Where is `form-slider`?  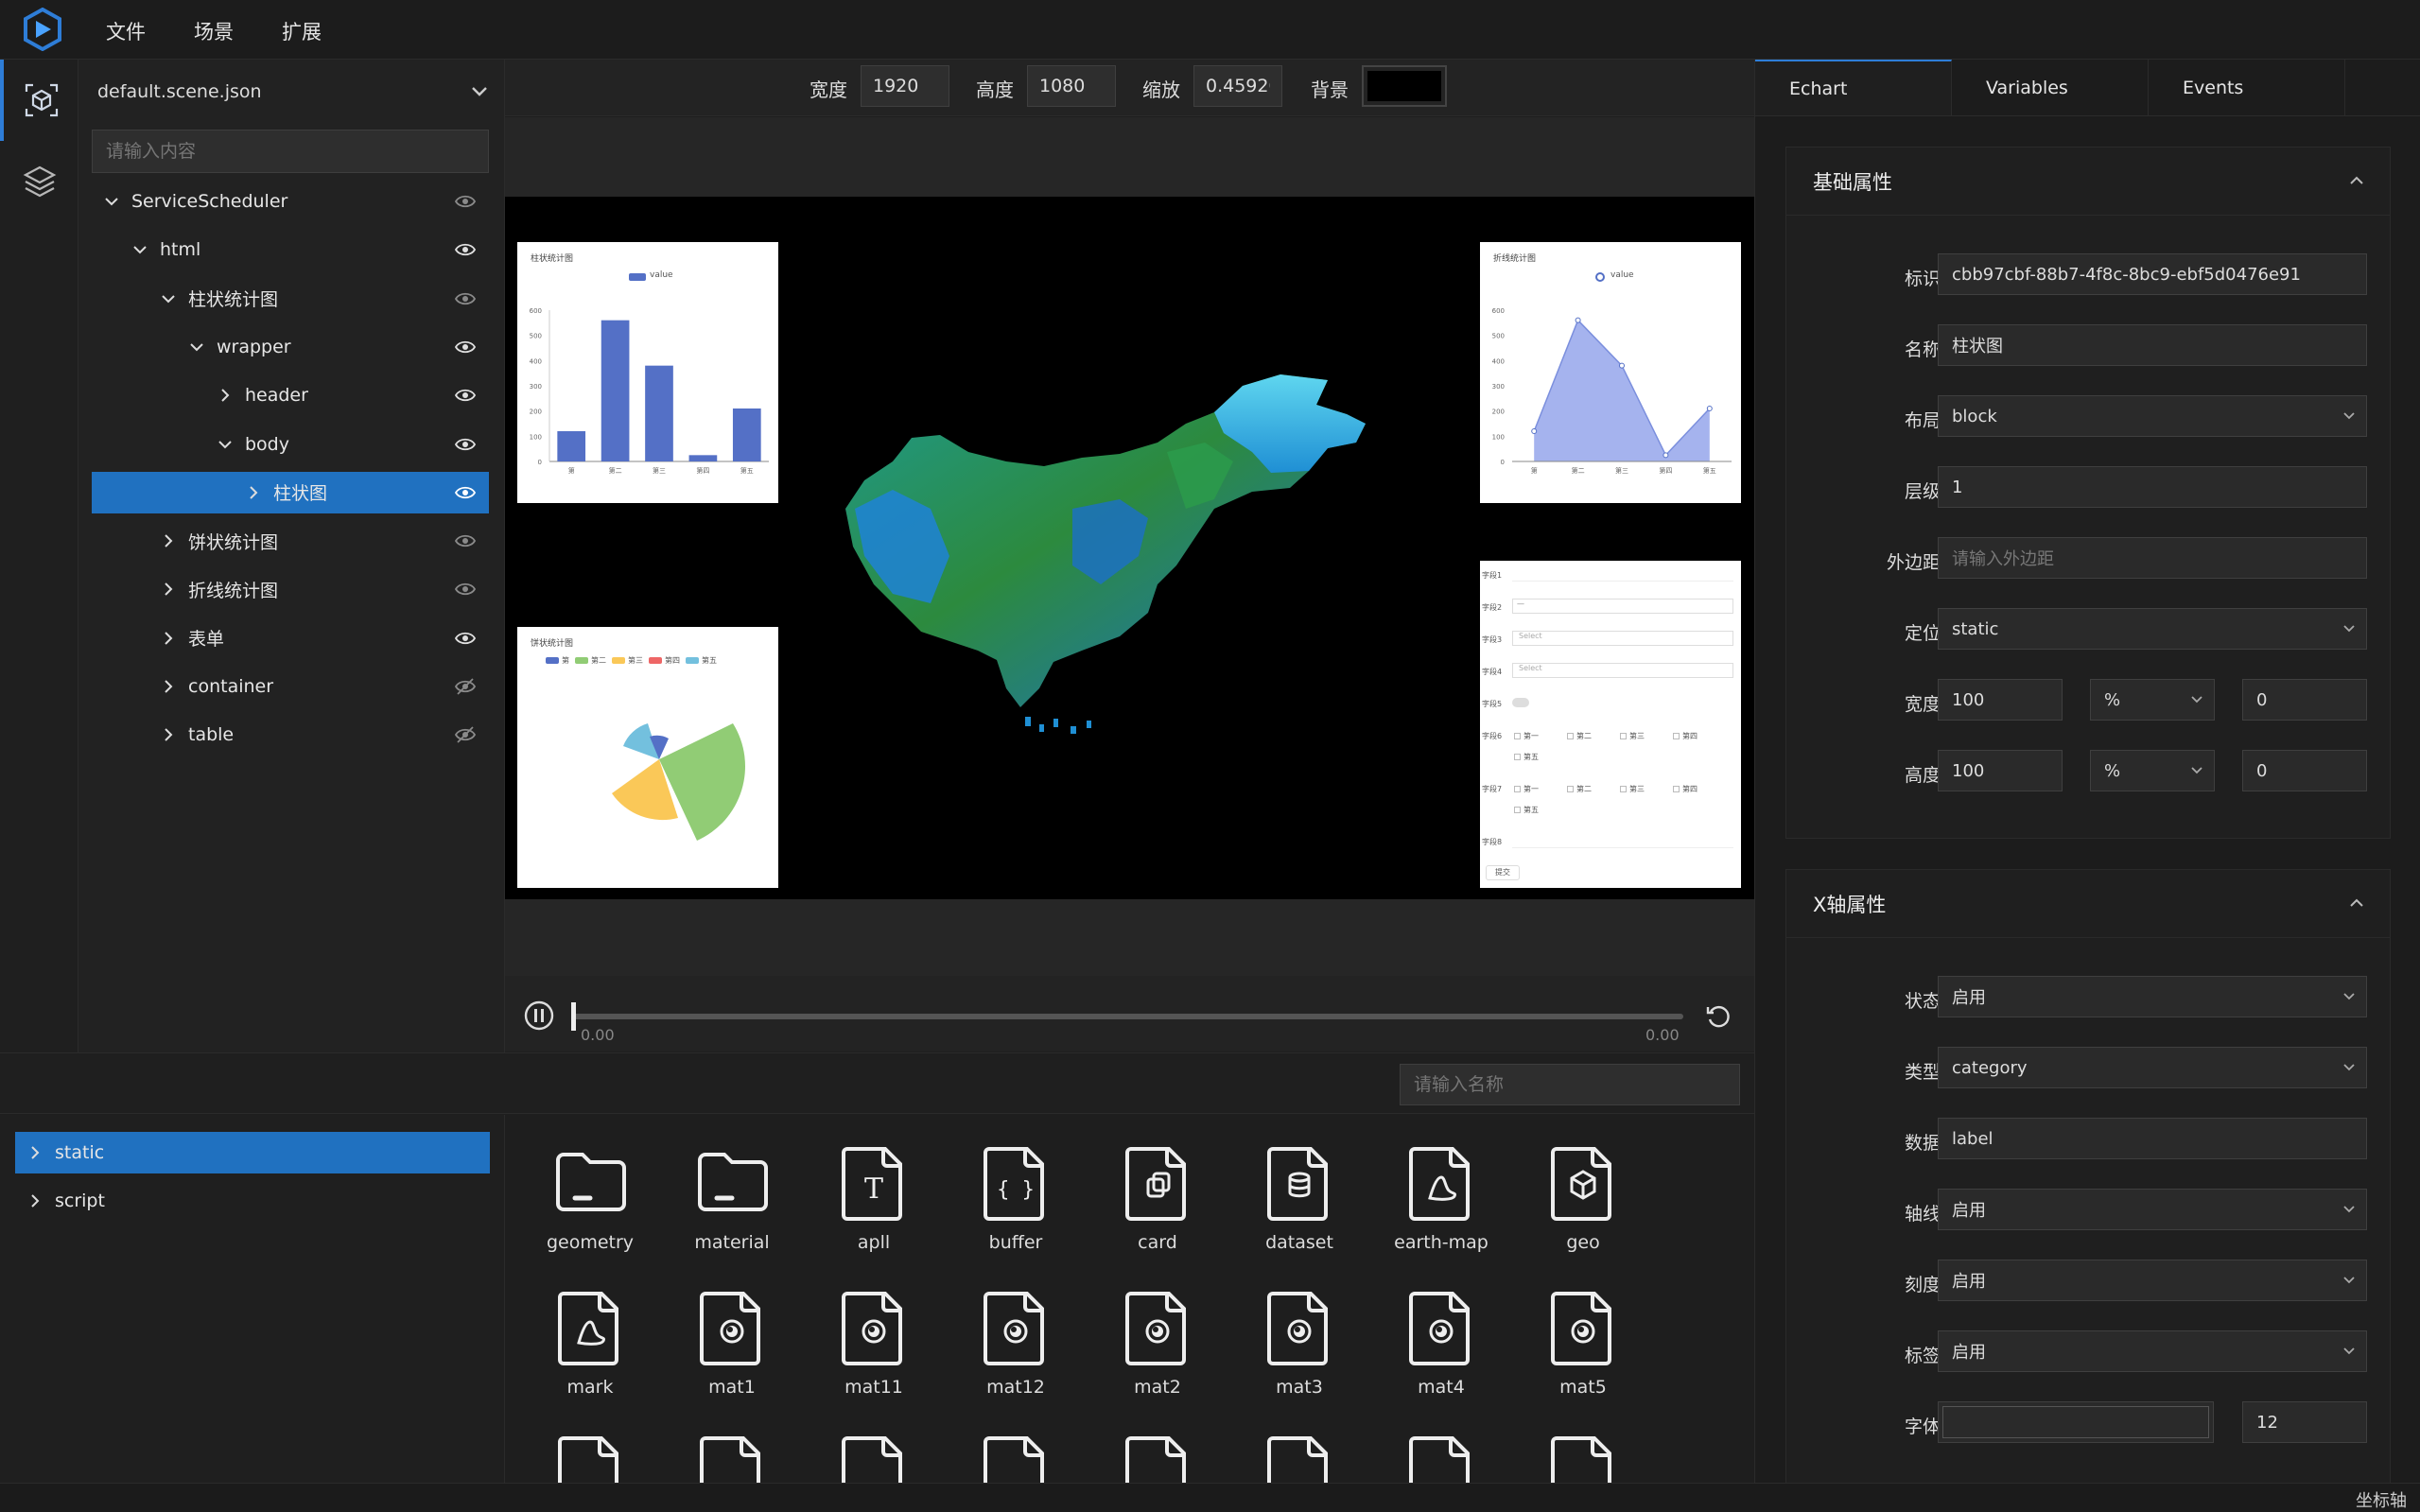
form-slider is located at coordinates (1623, 840).